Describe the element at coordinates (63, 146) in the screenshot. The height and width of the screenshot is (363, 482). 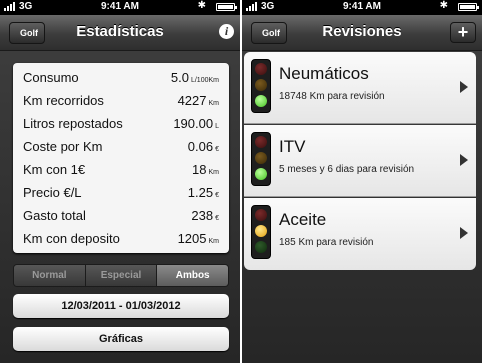
I see `stat-label: Coste por Km` at that location.